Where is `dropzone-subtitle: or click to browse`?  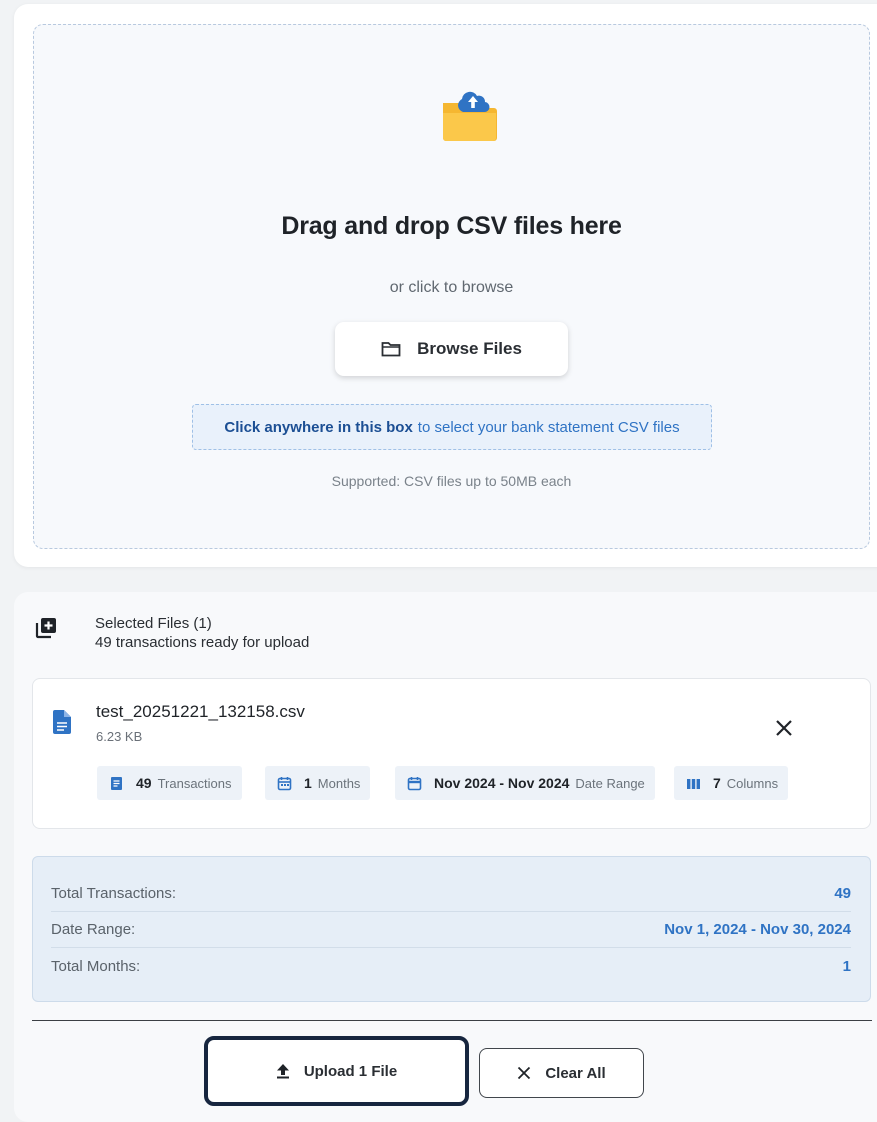 dropzone-subtitle: or click to browse is located at coordinates (451, 287).